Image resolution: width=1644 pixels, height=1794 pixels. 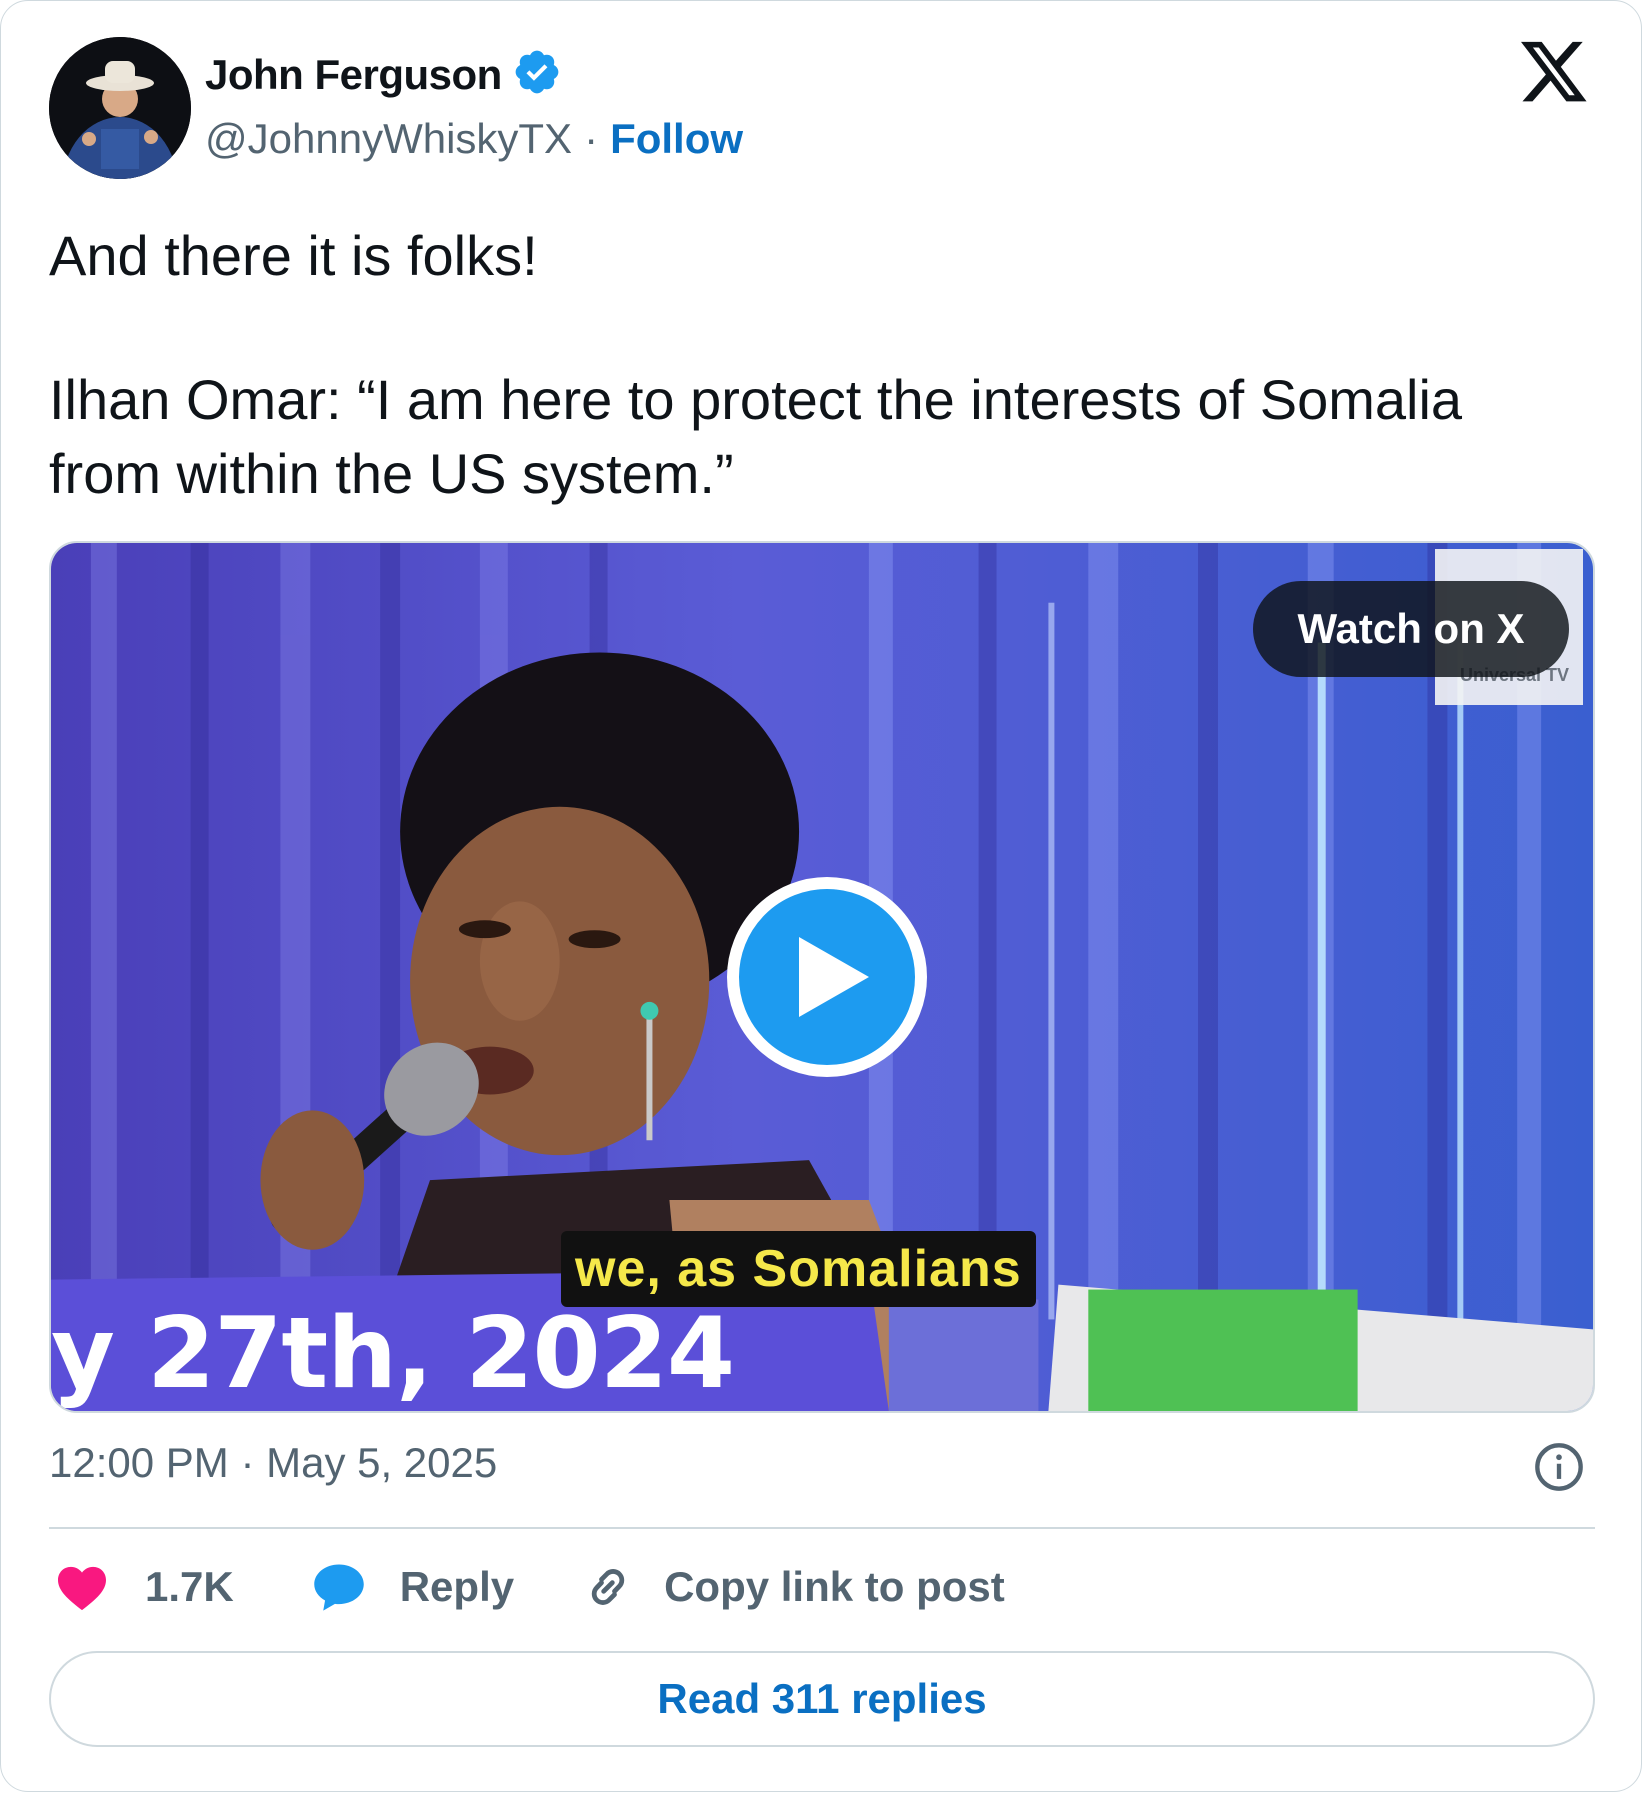 What do you see at coordinates (608, 1587) in the screenshot?
I see `link-icon` at bounding box center [608, 1587].